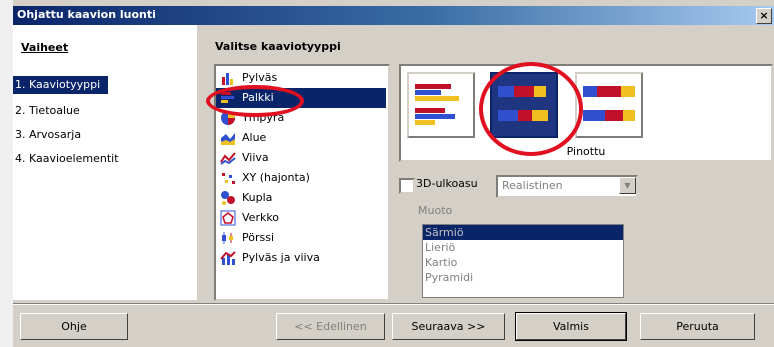  I want to click on chart-type-xy-scatter: XY (hajonta), so click(301, 178).